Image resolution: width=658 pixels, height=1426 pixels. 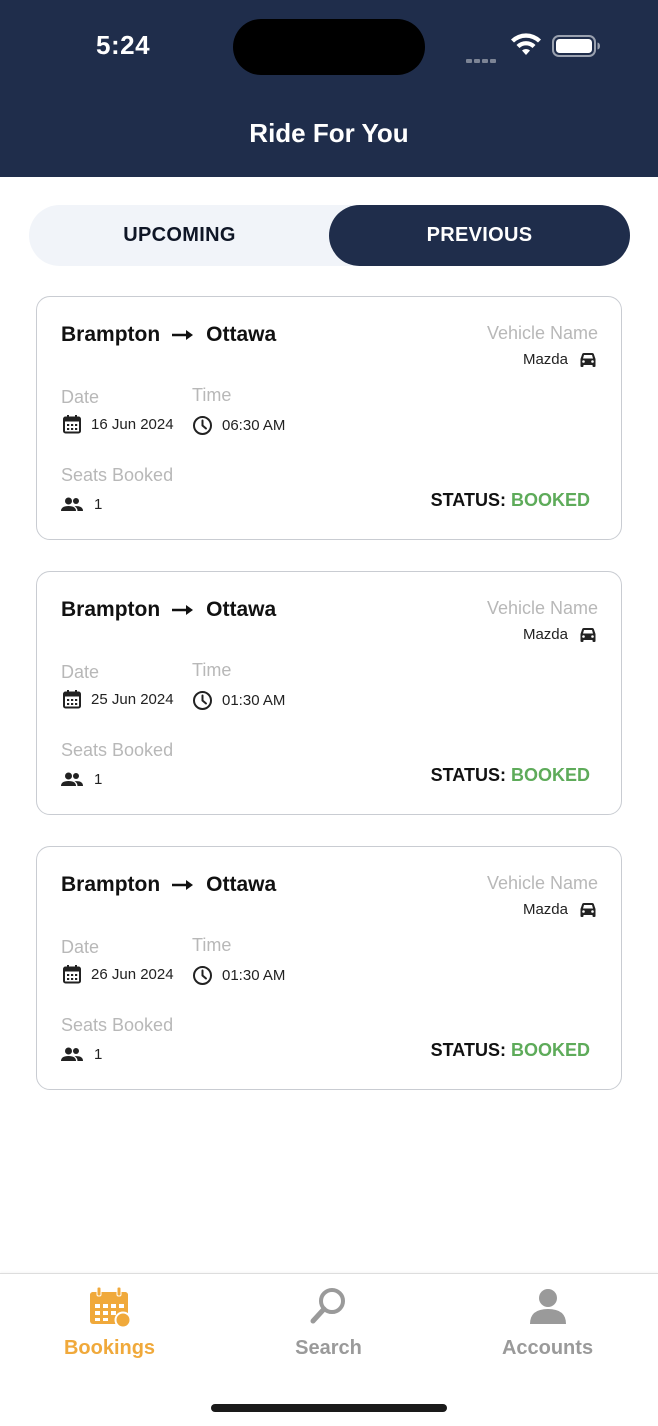 I want to click on cellular-signal-icon, so click(x=482, y=59).